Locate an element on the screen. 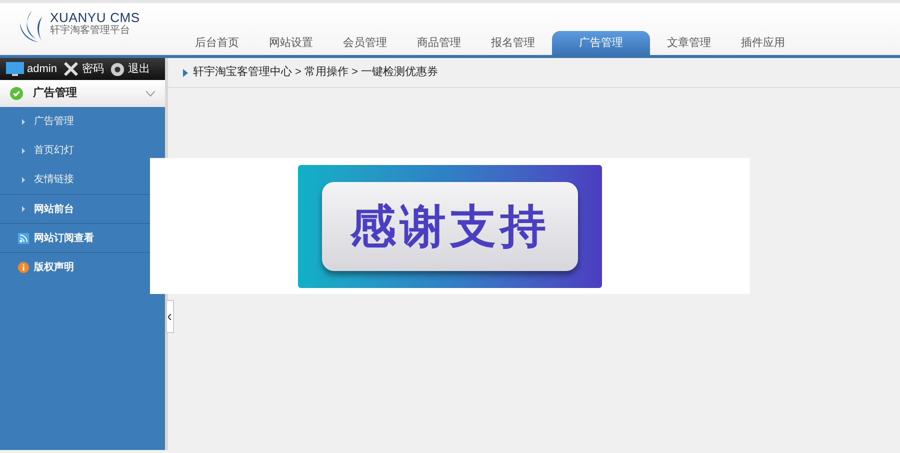 Image resolution: width=900 pixels, height=453 pixels. sidebar-item: 首页幻灯 is located at coordinates (54, 150).